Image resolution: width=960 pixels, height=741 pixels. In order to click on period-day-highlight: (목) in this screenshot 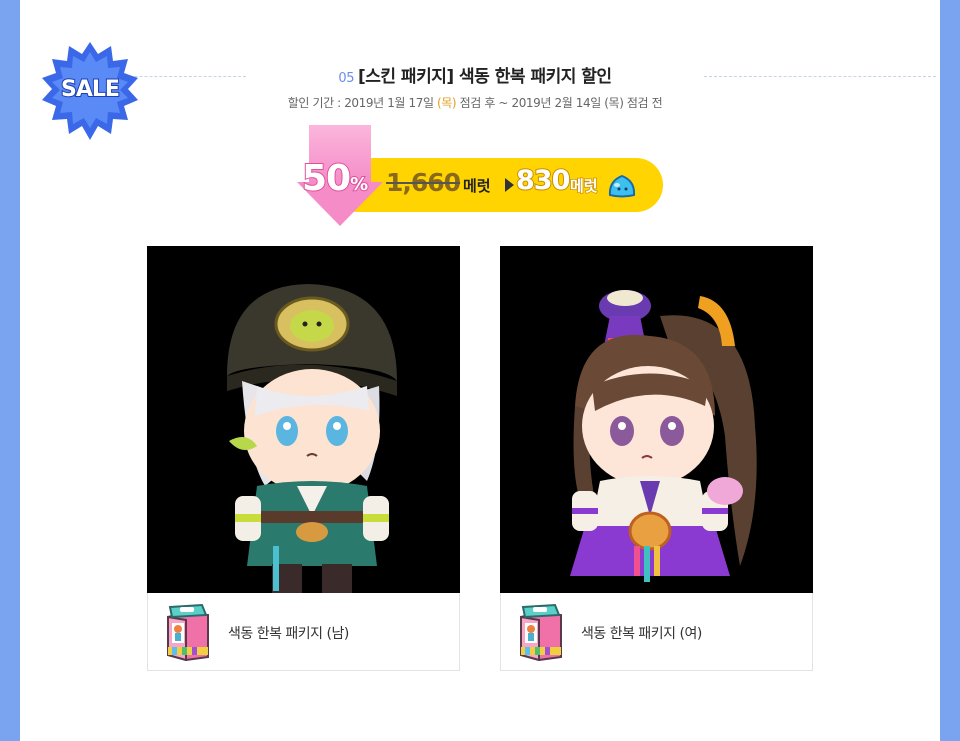, I will do `click(447, 103)`.